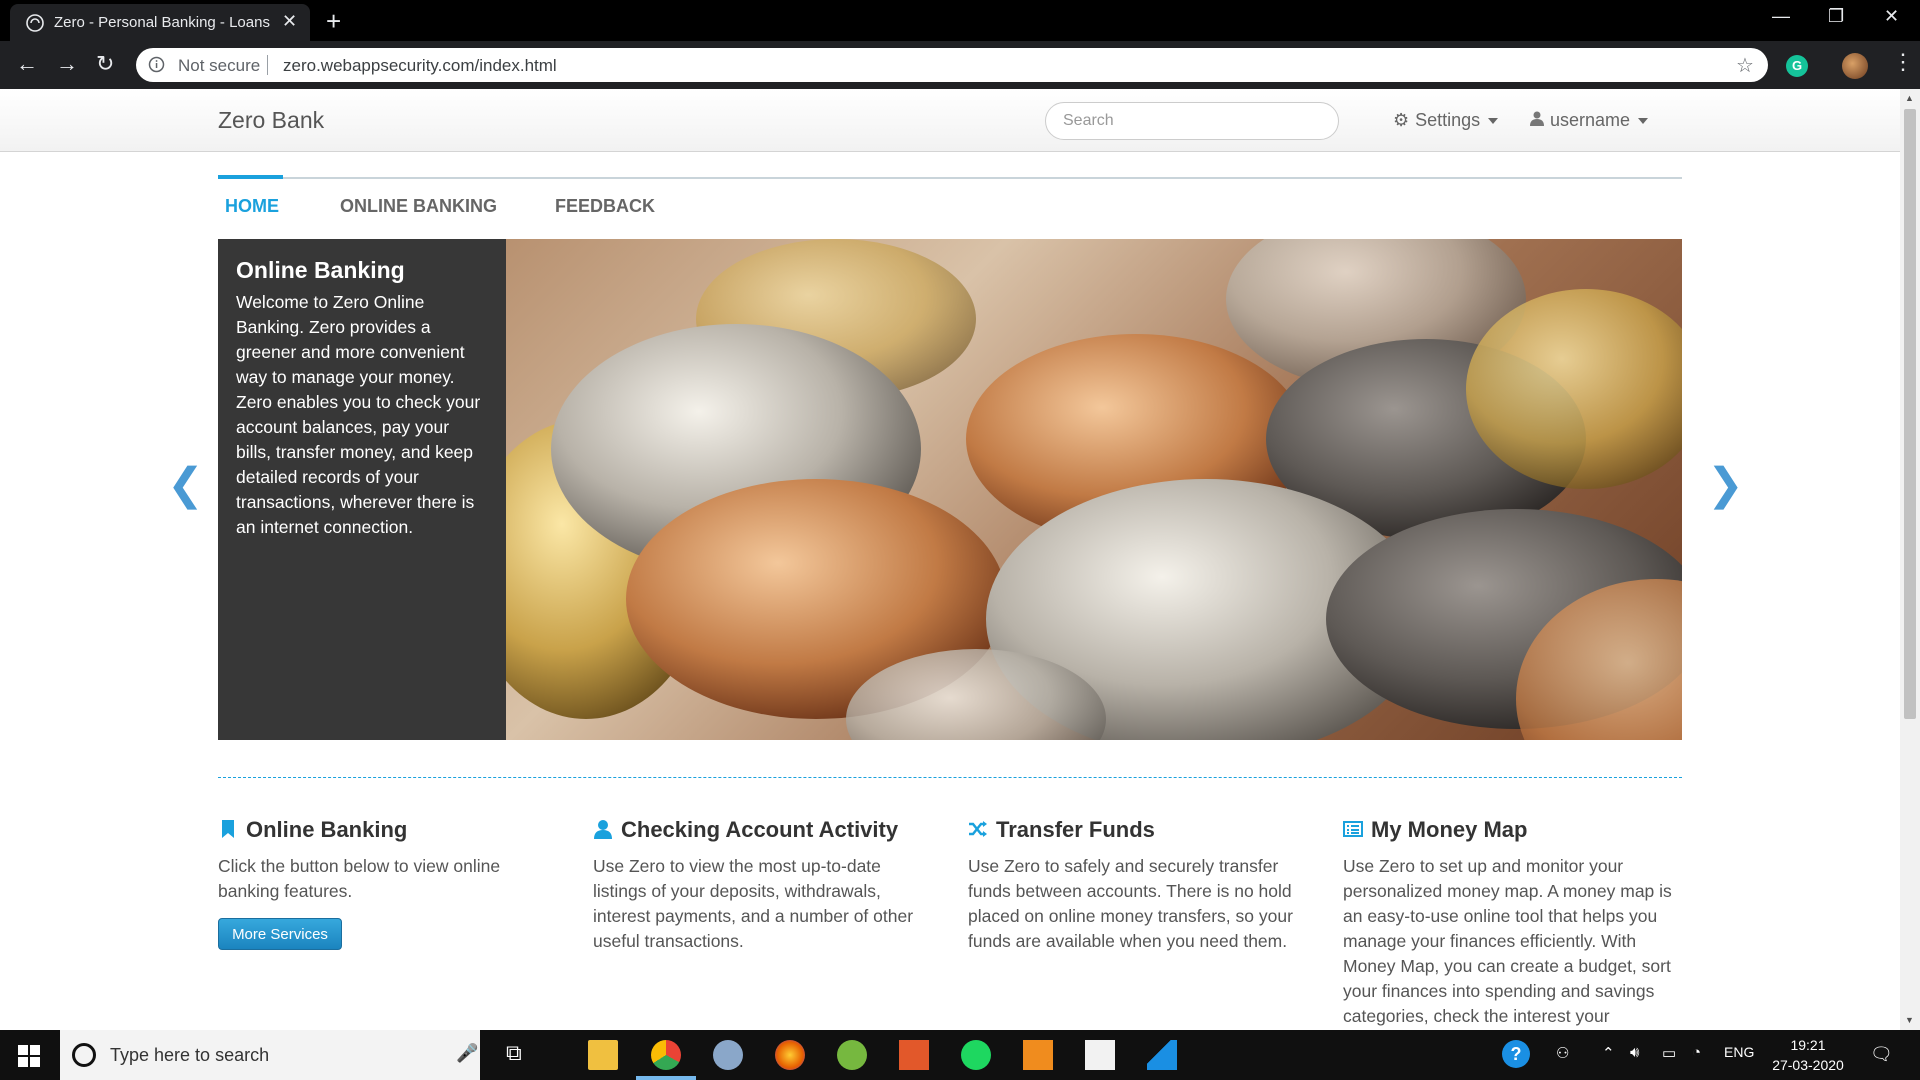  I want to click on spotify-icon, so click(976, 1055).